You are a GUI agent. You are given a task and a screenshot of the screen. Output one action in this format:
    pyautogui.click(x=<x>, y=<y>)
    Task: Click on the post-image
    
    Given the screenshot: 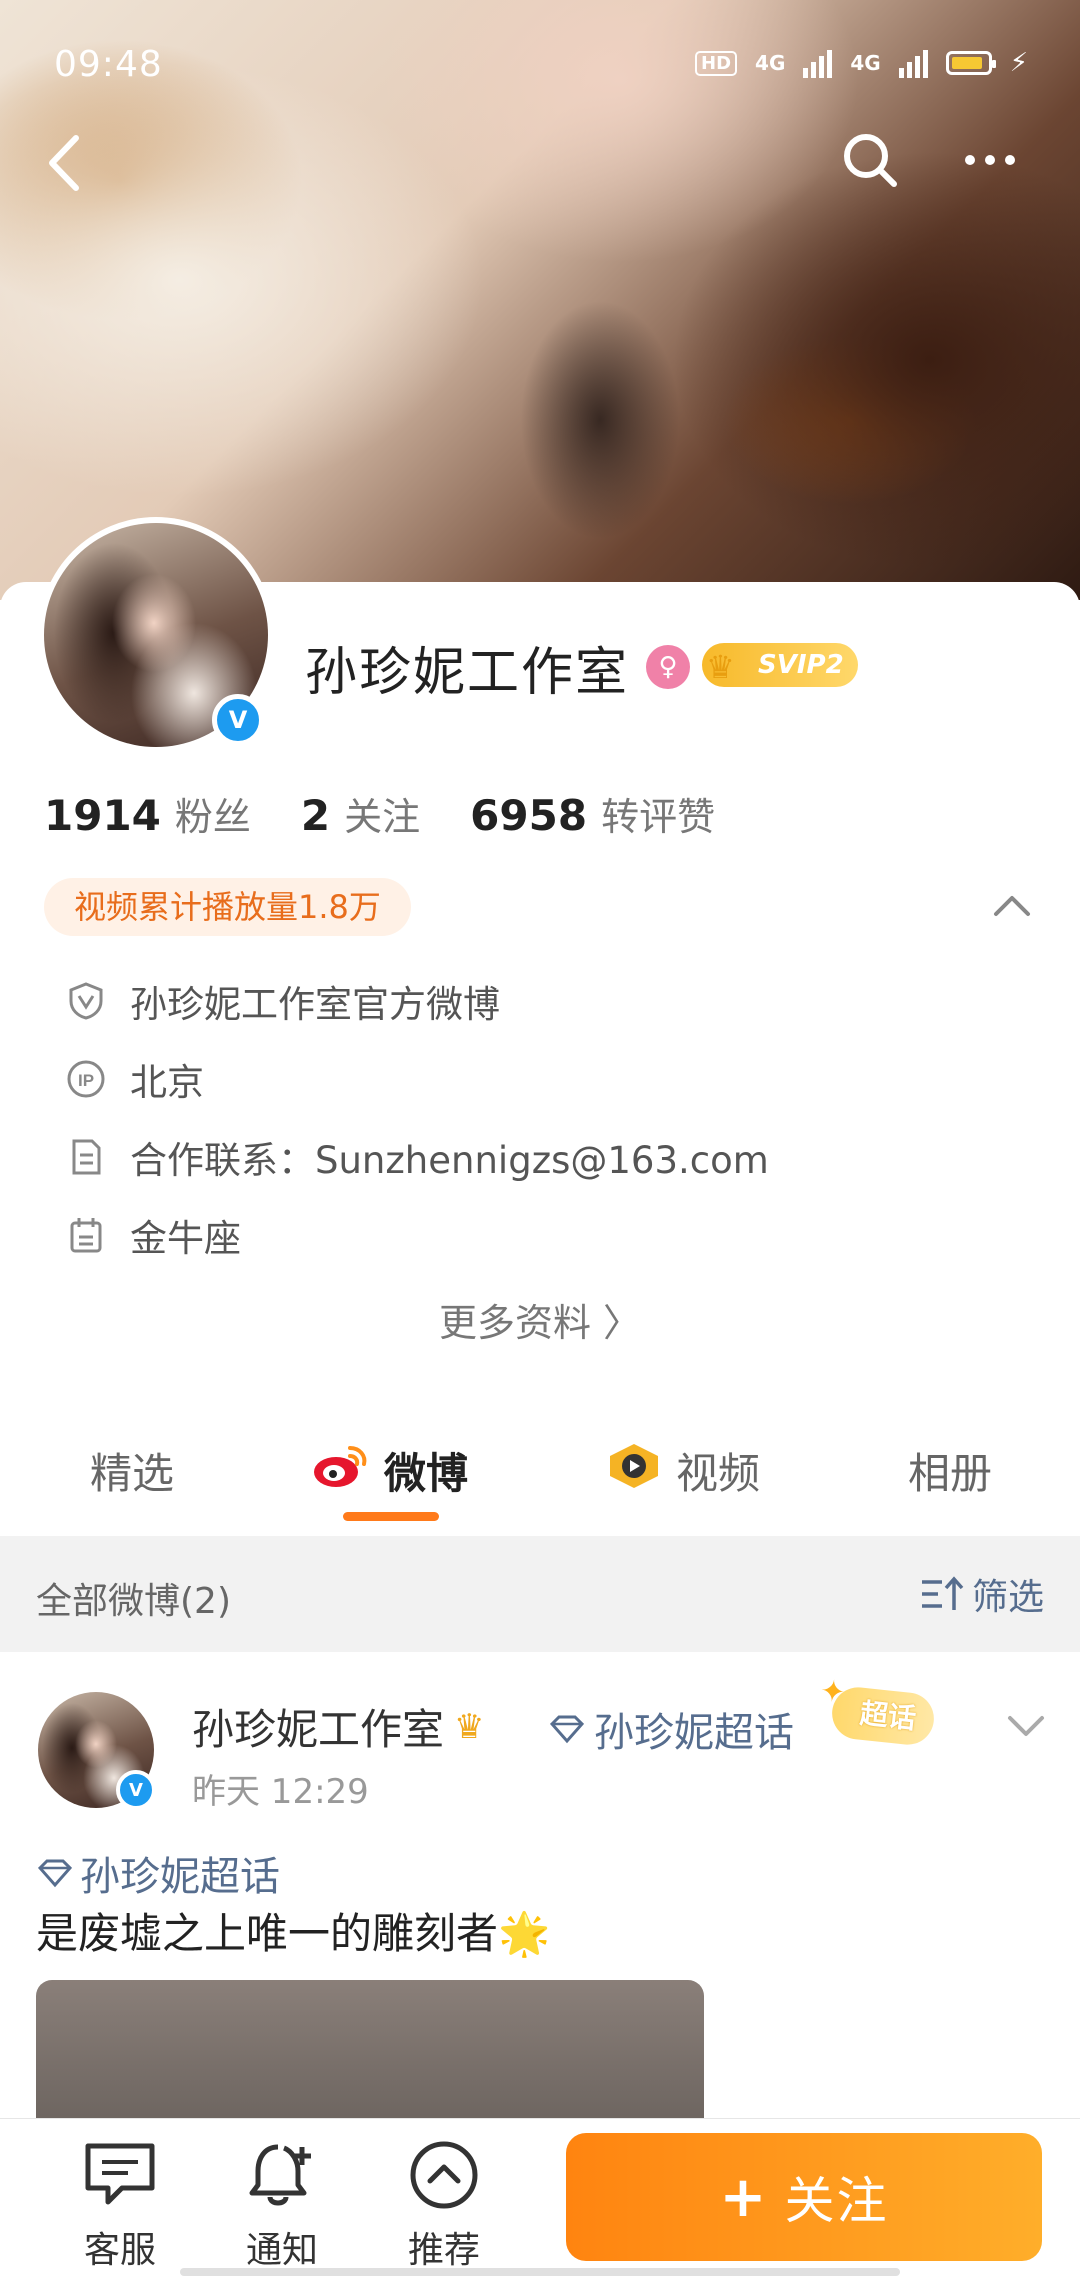 What is the action you would take?
    pyautogui.click(x=370, y=2051)
    